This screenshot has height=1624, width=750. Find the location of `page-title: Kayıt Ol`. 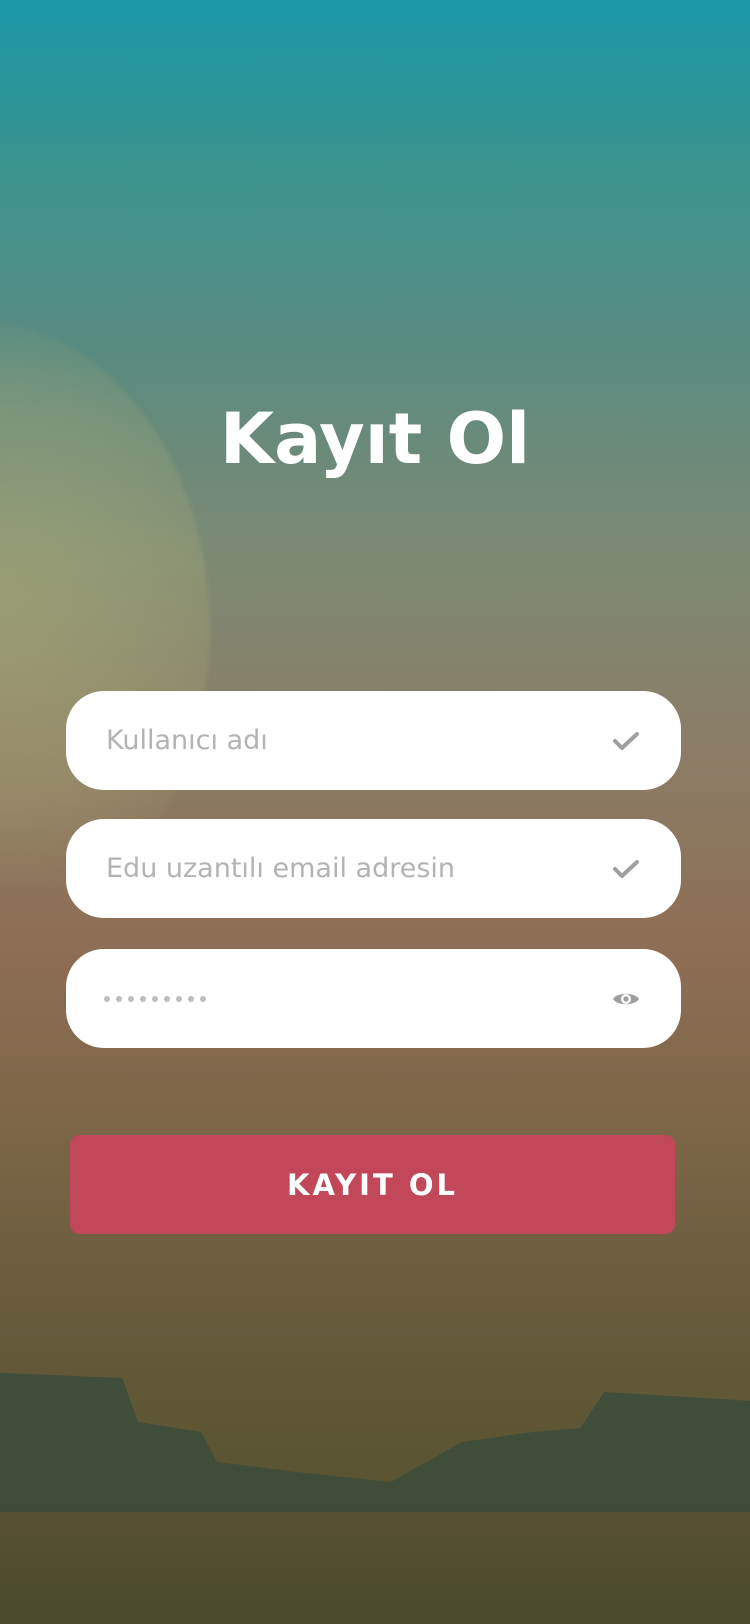

page-title: Kayıt Ol is located at coordinates (375, 439).